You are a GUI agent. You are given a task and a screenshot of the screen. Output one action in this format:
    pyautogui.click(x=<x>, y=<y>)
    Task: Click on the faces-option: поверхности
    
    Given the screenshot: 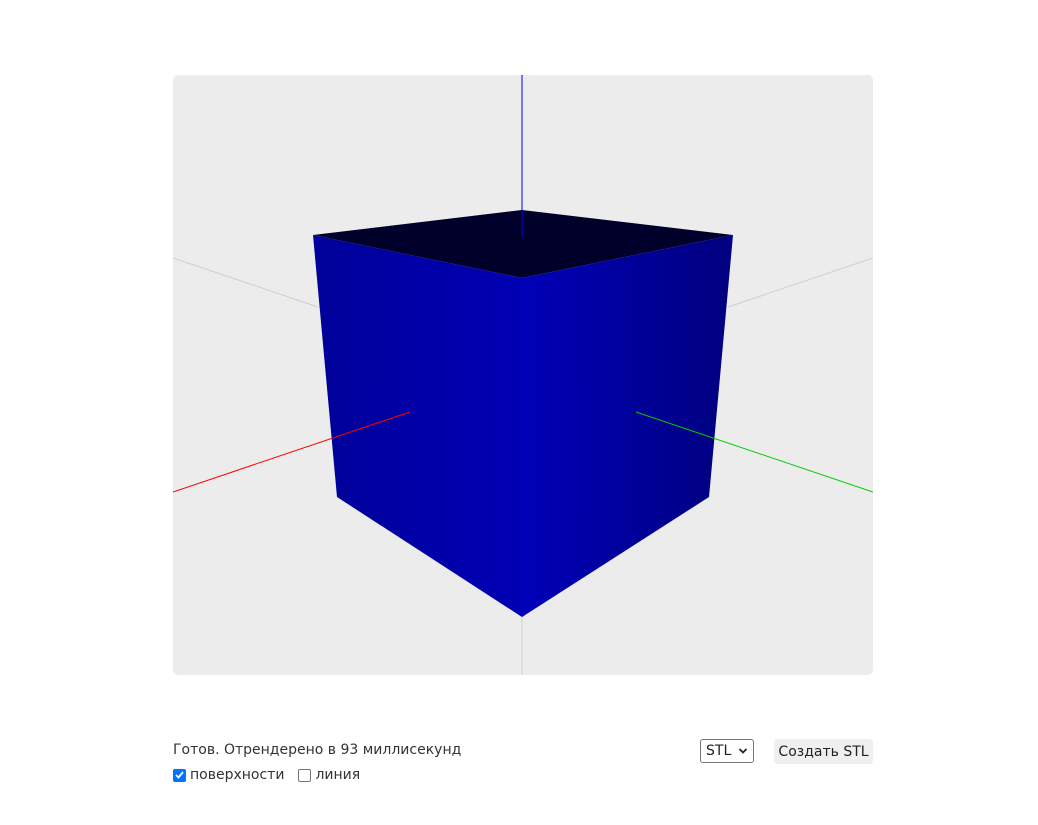 What is the action you would take?
    pyautogui.click(x=228, y=775)
    